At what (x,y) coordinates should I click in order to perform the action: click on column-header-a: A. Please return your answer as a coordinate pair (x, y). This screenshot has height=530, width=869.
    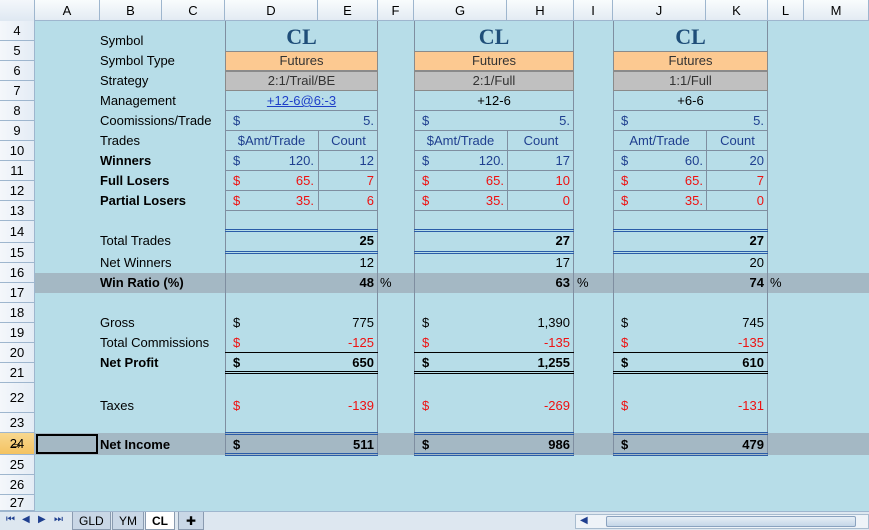
    Looking at the image, I should click on (67, 10).